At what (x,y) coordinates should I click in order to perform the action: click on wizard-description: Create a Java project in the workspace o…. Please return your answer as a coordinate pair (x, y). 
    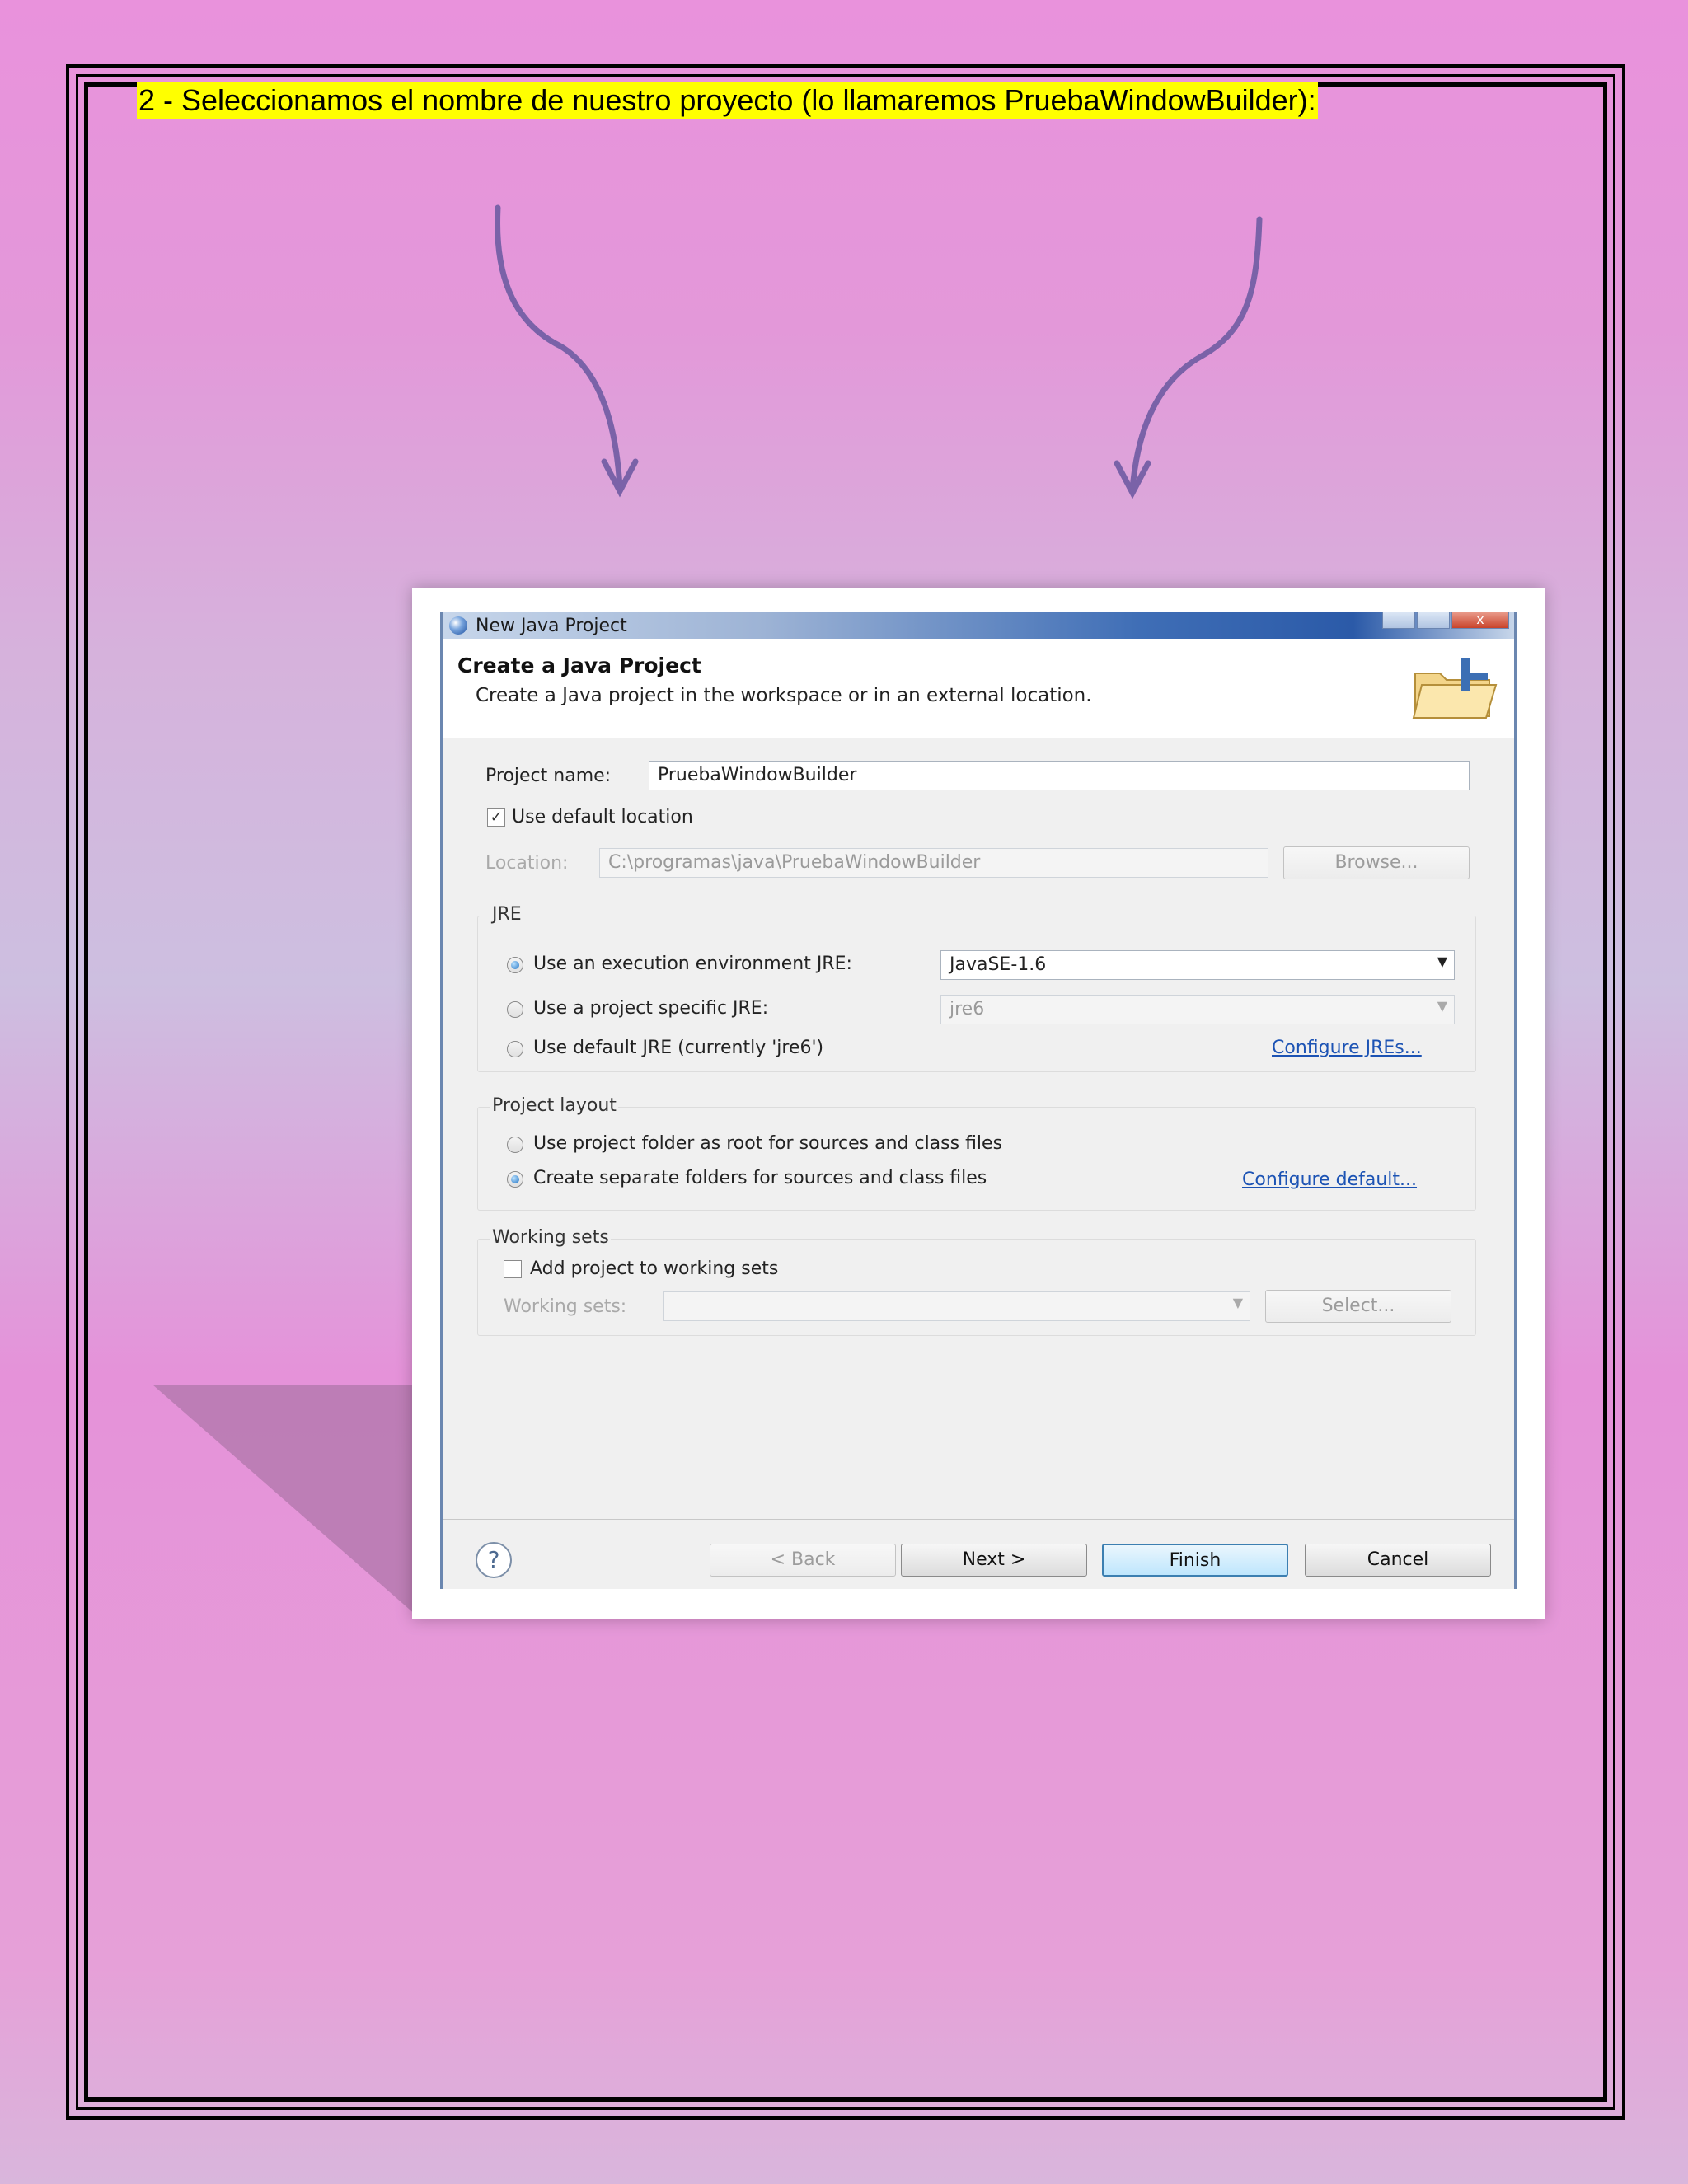
    Looking at the image, I should click on (784, 695).